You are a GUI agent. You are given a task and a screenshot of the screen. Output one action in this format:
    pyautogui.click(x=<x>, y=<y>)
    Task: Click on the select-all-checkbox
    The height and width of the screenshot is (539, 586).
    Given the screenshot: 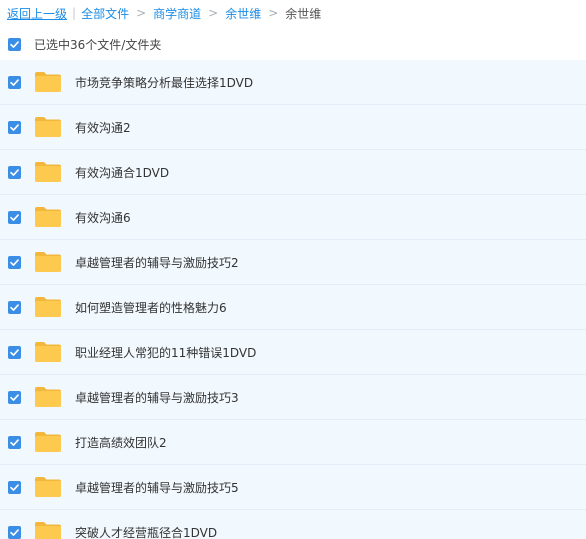 What is the action you would take?
    pyautogui.click(x=14, y=44)
    